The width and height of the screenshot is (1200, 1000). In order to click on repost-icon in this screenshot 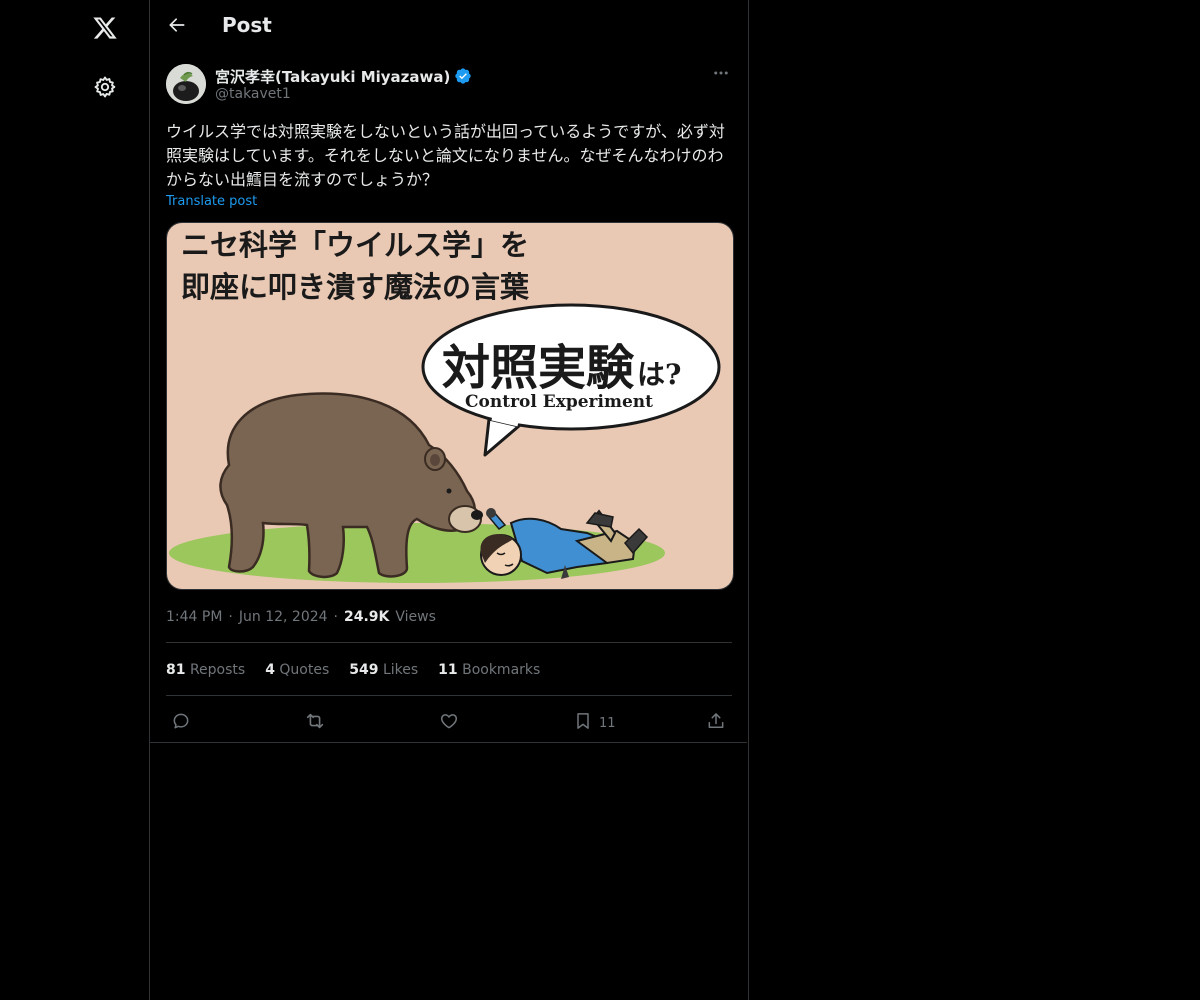, I will do `click(315, 723)`.